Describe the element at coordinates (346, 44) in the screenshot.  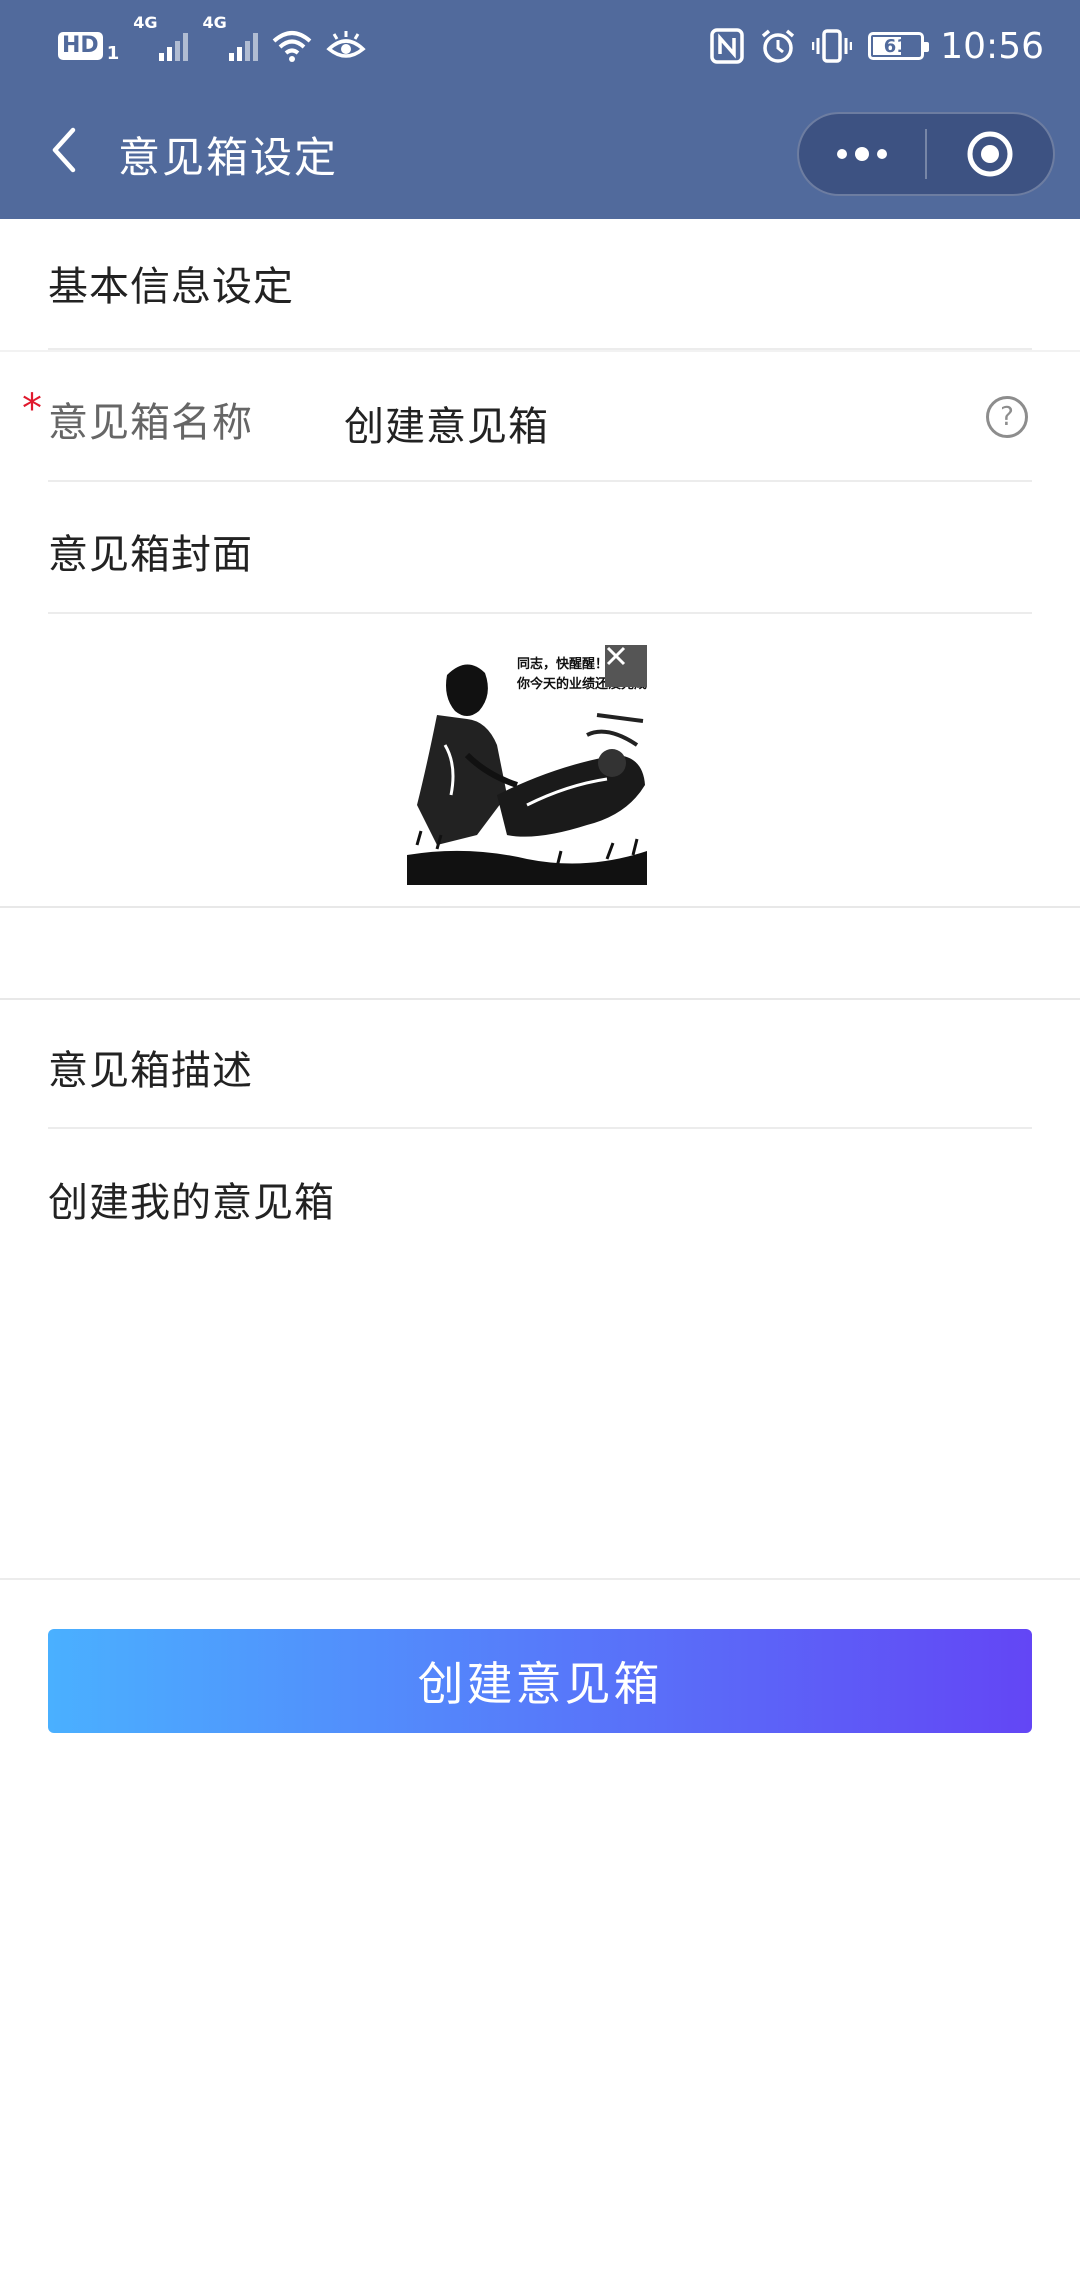
I see `eye-comfort-icon` at that location.